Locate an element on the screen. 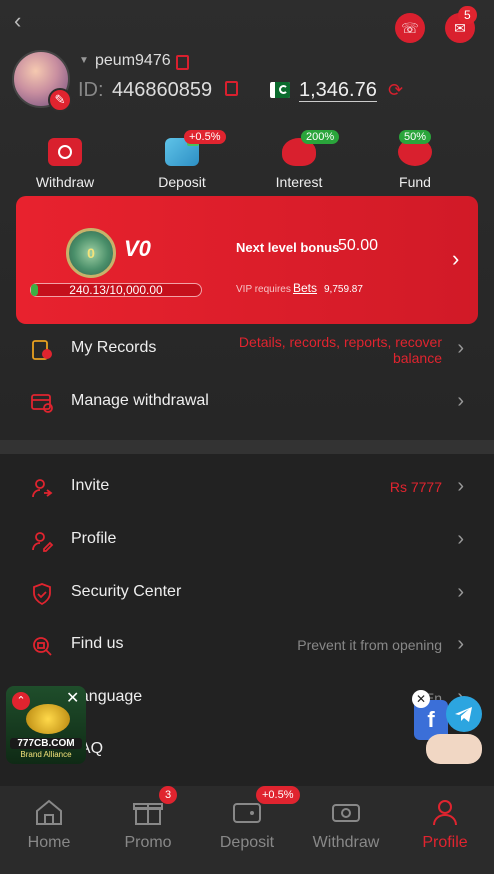  vip-medal-text: 0 is located at coordinates (91, 253).